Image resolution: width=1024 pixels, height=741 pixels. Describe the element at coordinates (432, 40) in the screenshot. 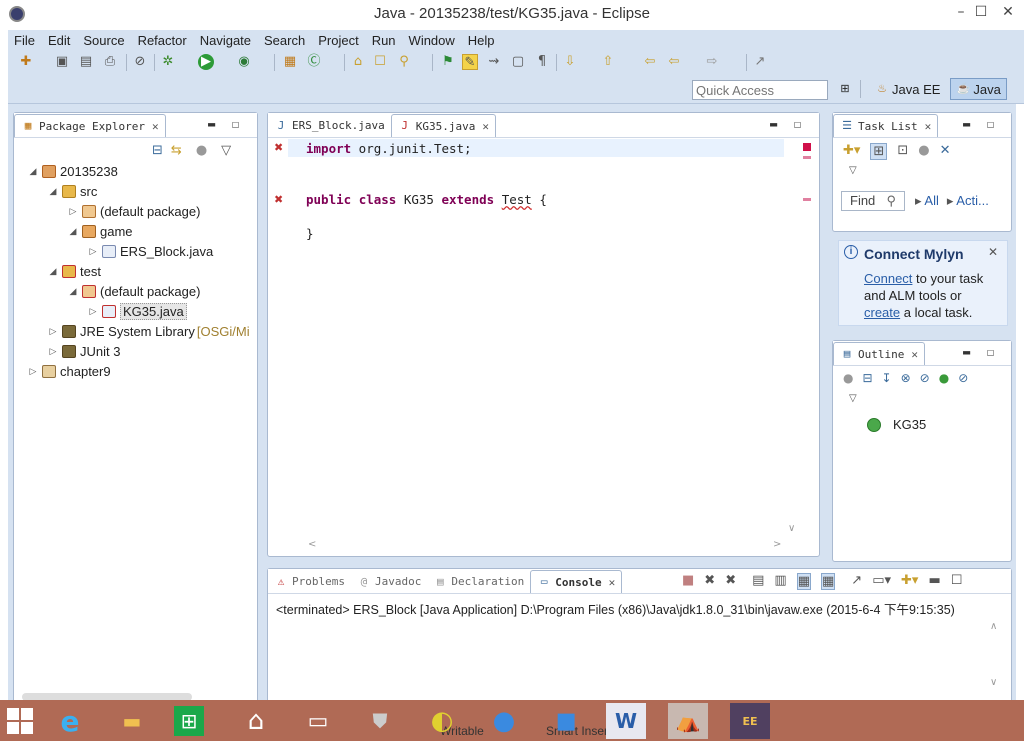

I see `menu-window: Window` at that location.